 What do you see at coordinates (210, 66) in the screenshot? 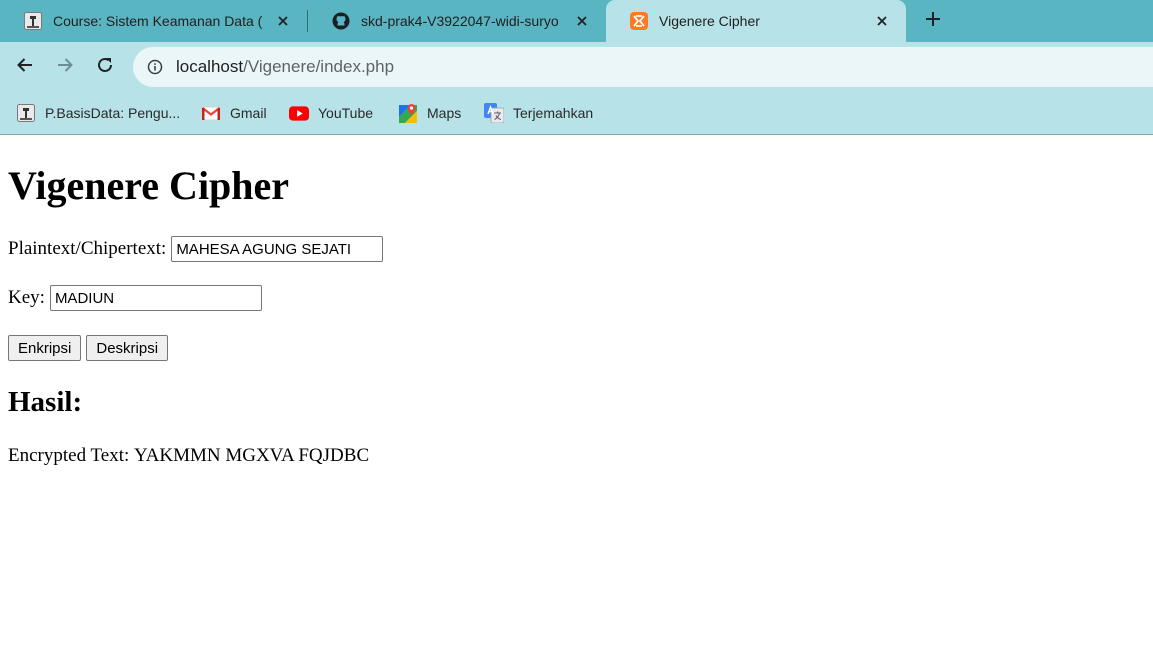
I see `url-host: localhost` at bounding box center [210, 66].